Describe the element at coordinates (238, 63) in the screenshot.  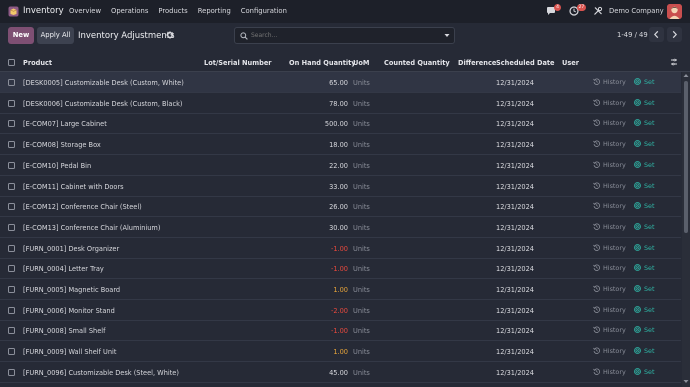
I see `column-lot-serial: Lot/Serial Number` at that location.